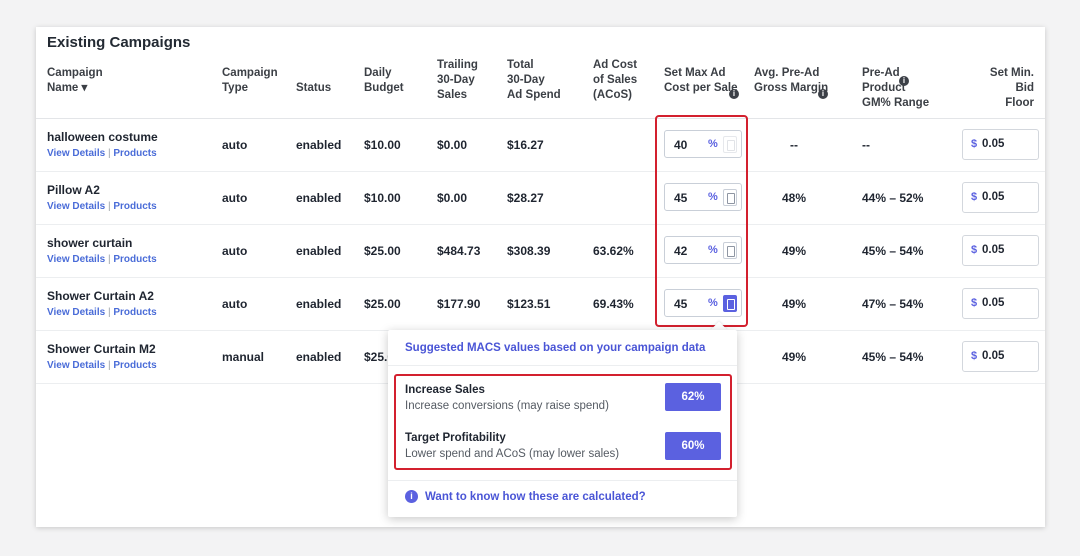  I want to click on total-ad-spend: $123.51, so click(529, 304).